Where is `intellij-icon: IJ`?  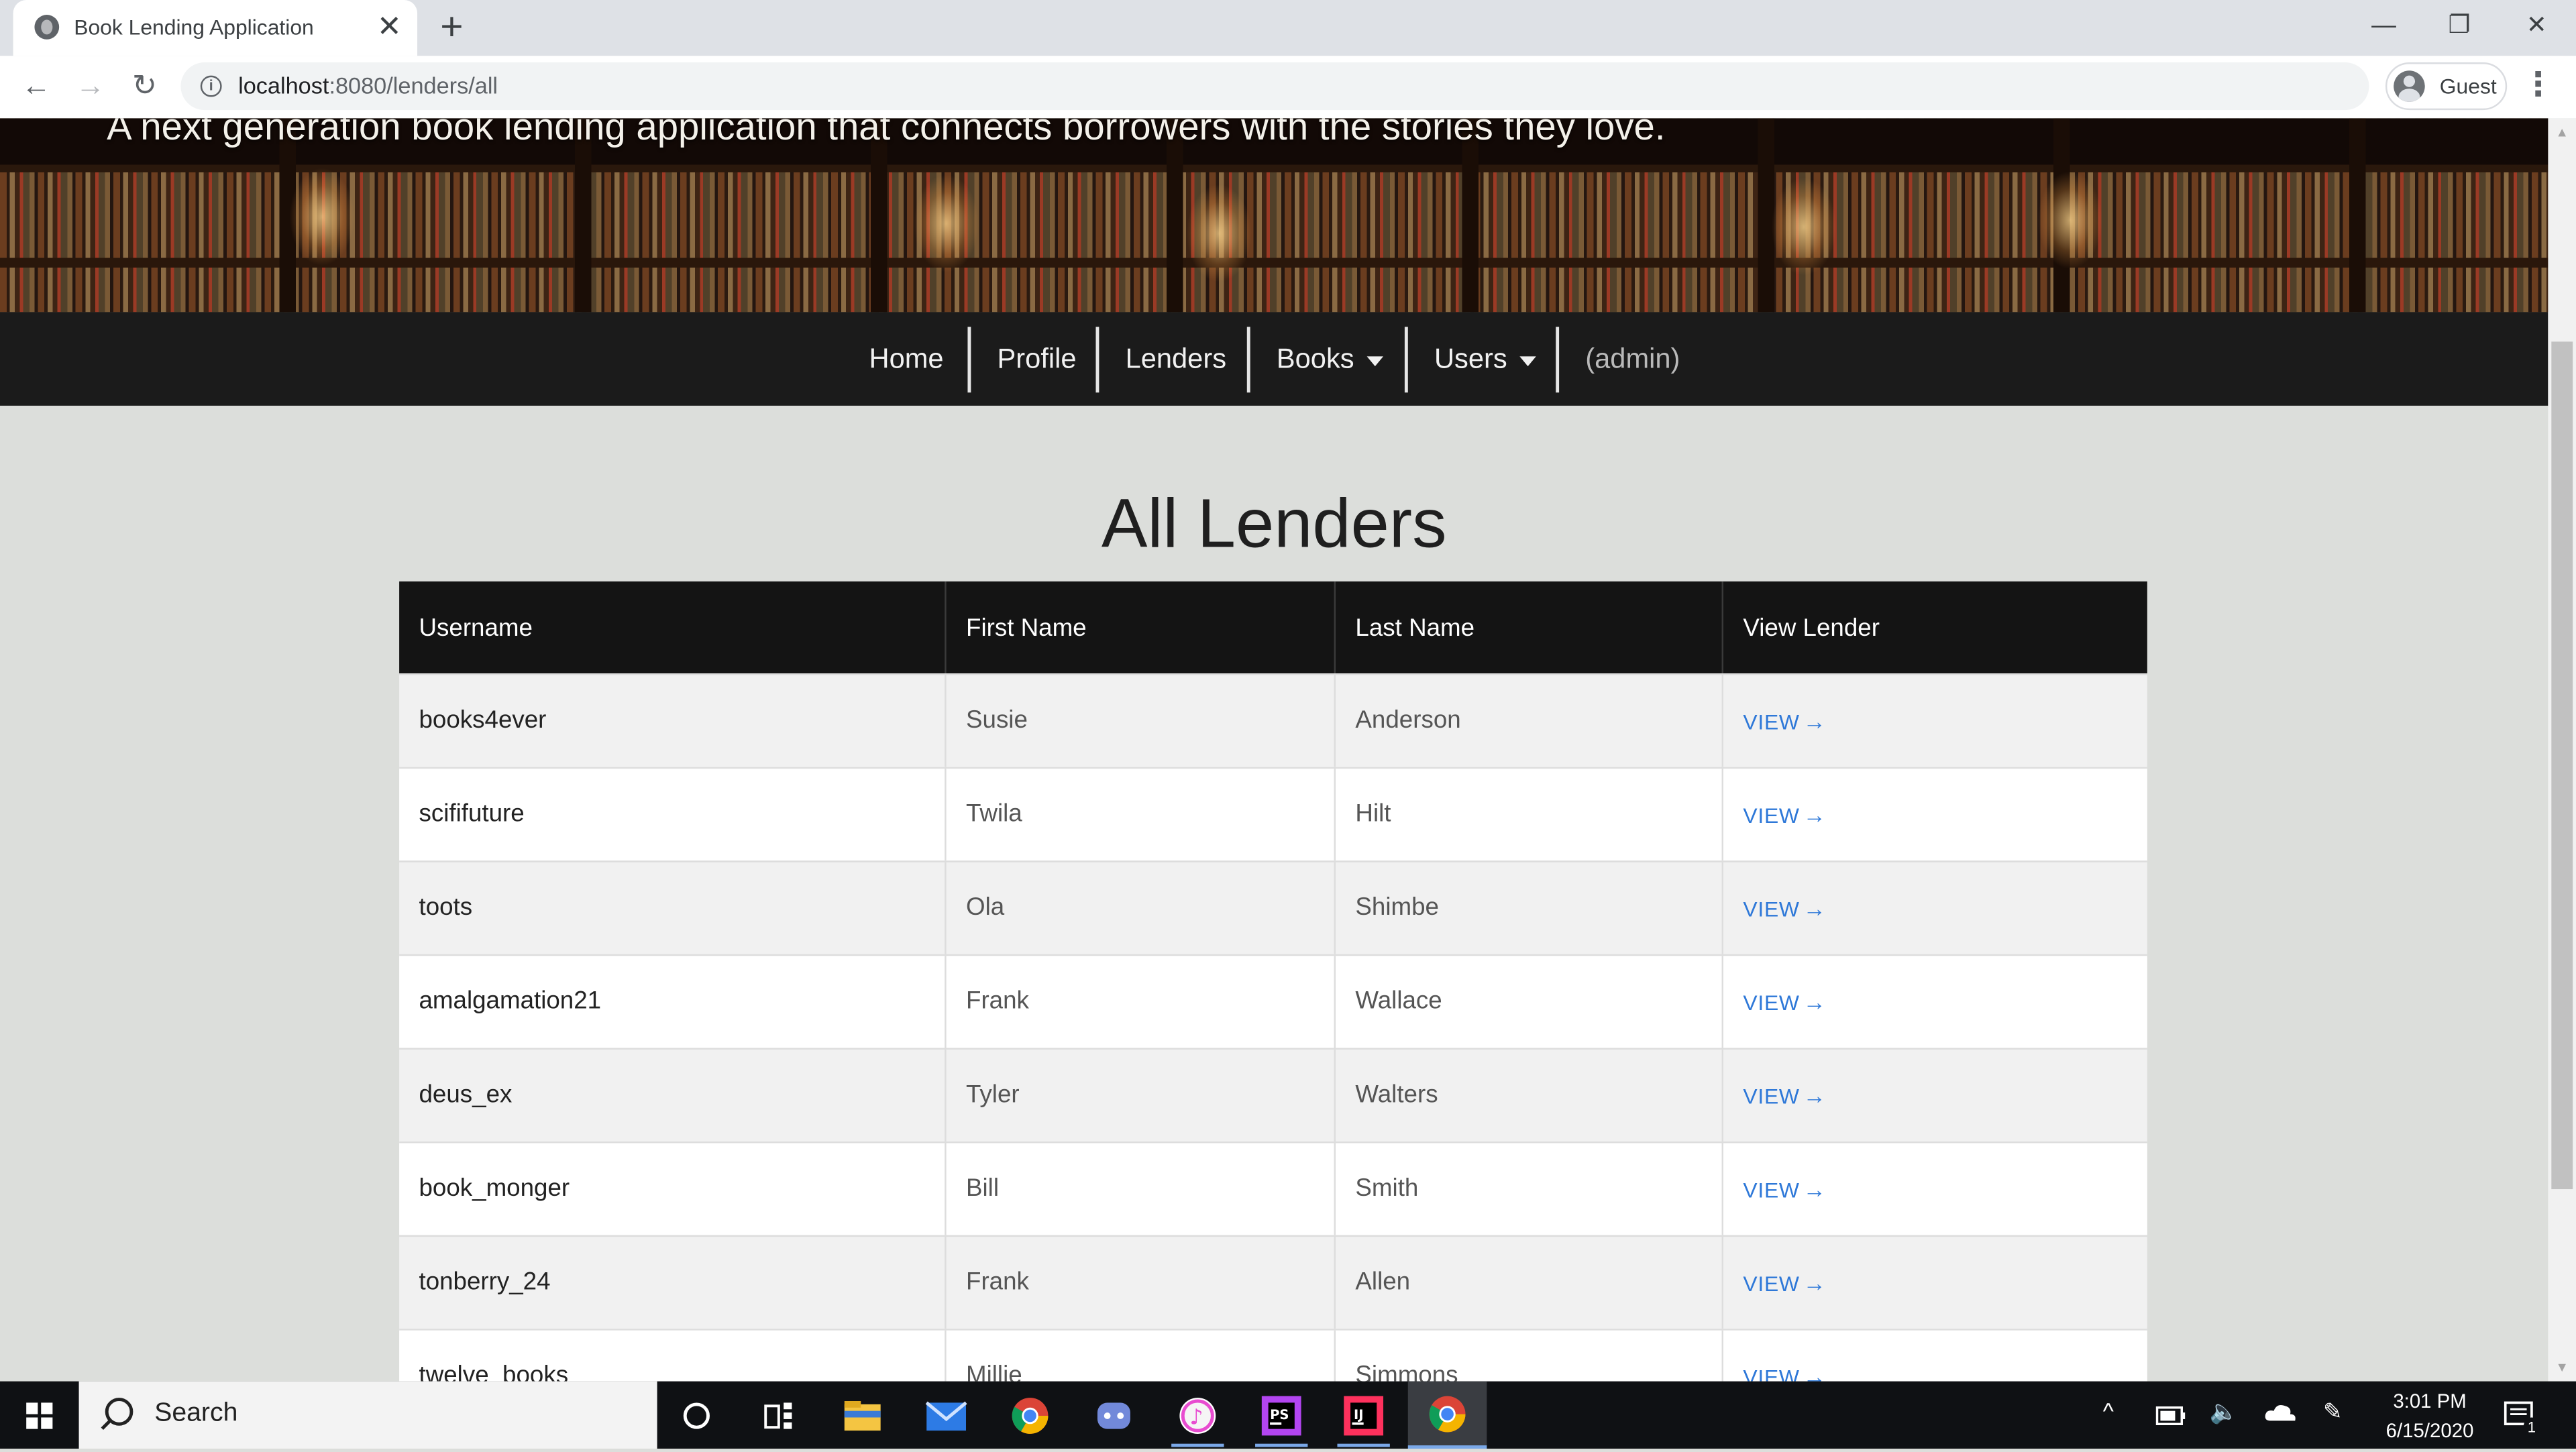 intellij-icon: IJ is located at coordinates (1363, 1419).